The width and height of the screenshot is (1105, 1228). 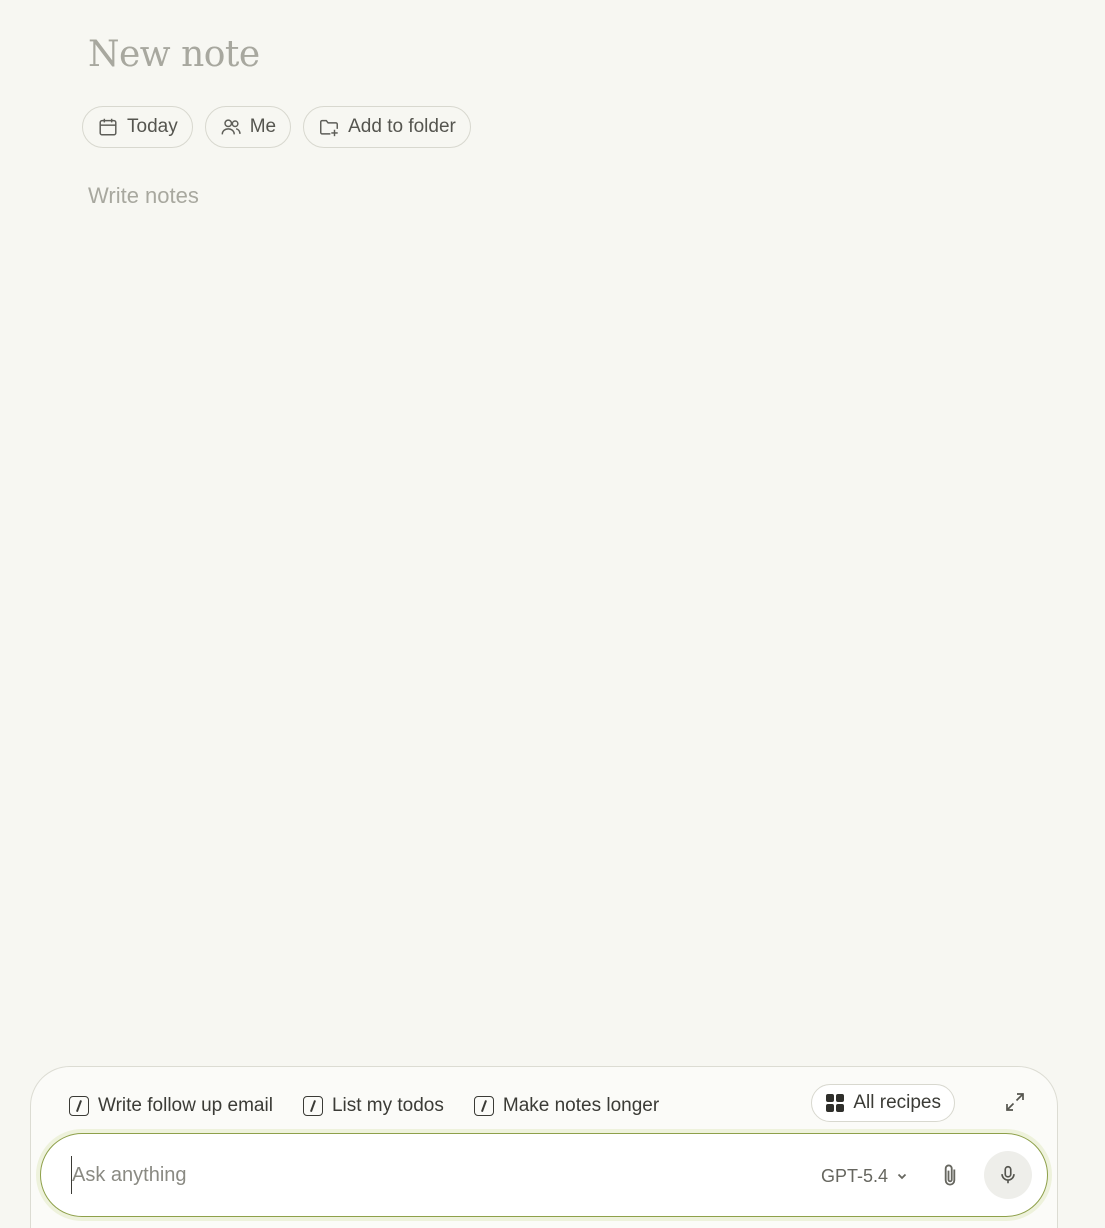 What do you see at coordinates (329, 128) in the screenshot?
I see `folder-plus-icon` at bounding box center [329, 128].